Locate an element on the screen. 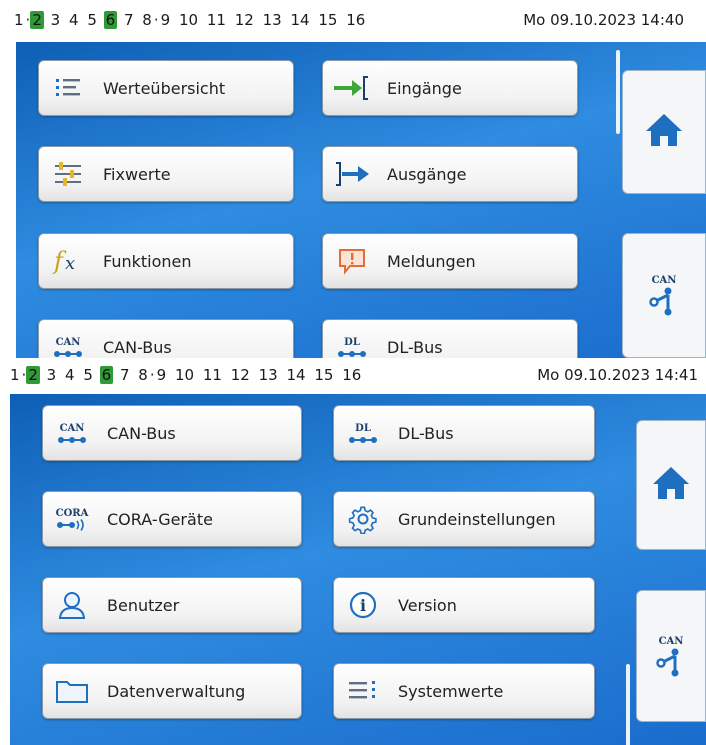 Image resolution: width=706 pixels, height=745 pixels. dl-tag: DL is located at coordinates (363, 428).